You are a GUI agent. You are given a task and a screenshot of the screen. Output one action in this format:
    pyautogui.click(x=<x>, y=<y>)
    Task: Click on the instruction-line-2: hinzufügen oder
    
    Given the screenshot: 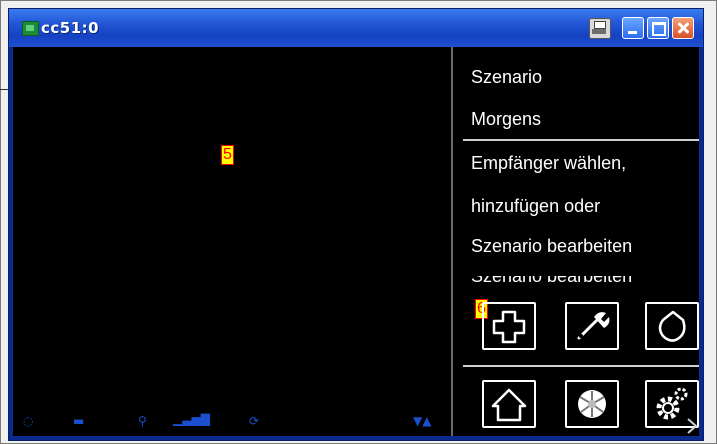 What is the action you would take?
    pyautogui.click(x=536, y=206)
    